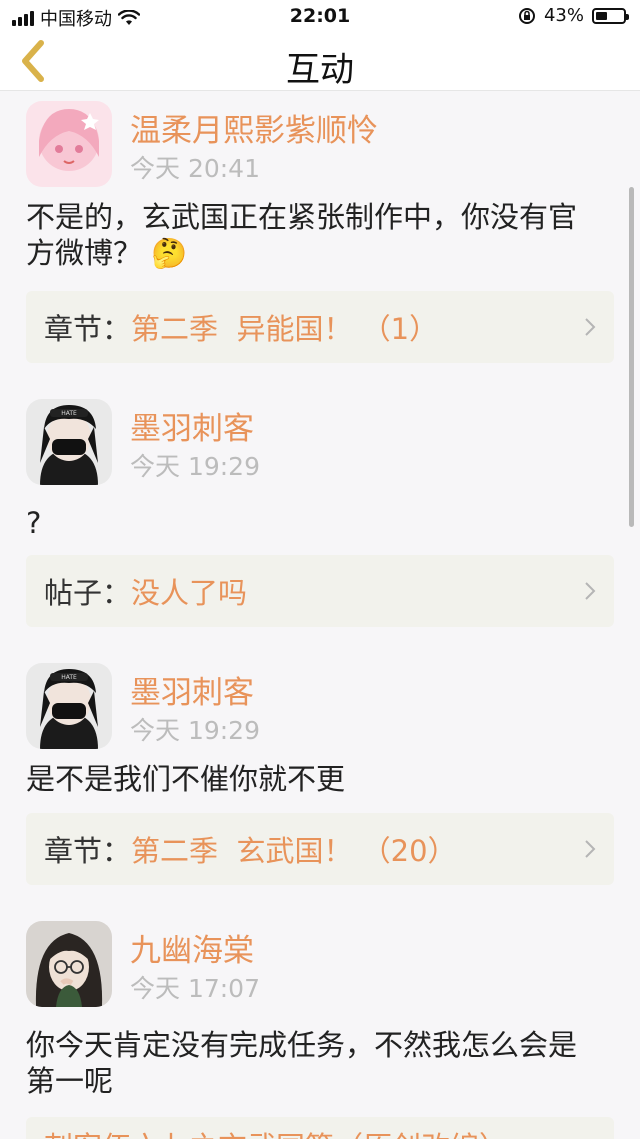 The height and width of the screenshot is (1139, 640). I want to click on book-link: 刺客伍六七之玄武国篇（原创改编）, so click(320, 1128).